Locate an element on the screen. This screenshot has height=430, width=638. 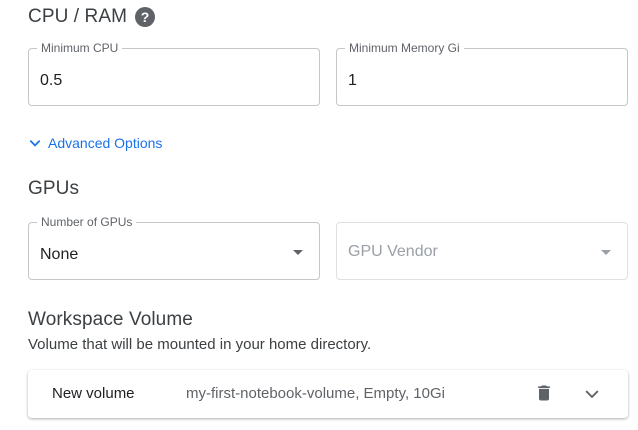
cpu-ram-header: CPU / RAM ? is located at coordinates (92, 17).